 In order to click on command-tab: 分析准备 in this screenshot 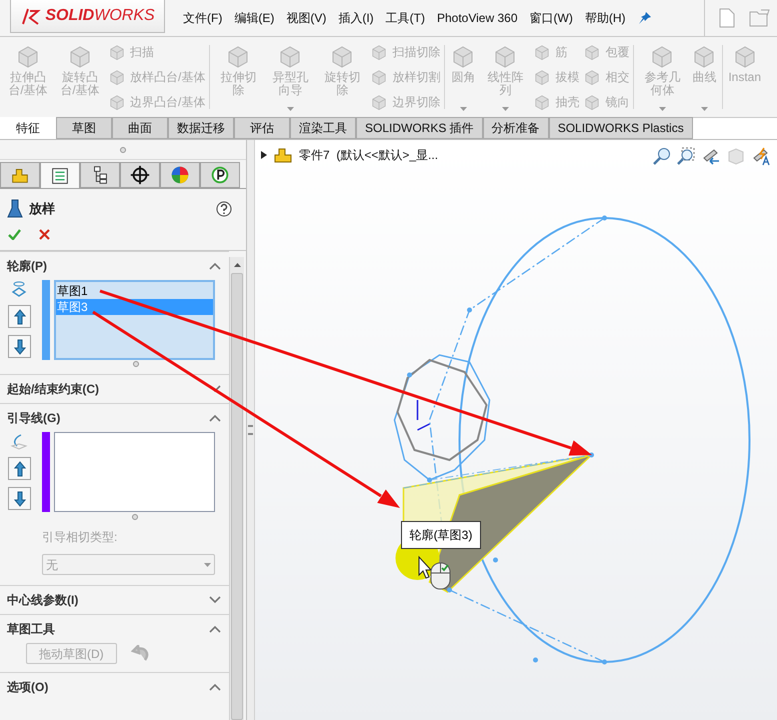, I will do `click(515, 128)`.